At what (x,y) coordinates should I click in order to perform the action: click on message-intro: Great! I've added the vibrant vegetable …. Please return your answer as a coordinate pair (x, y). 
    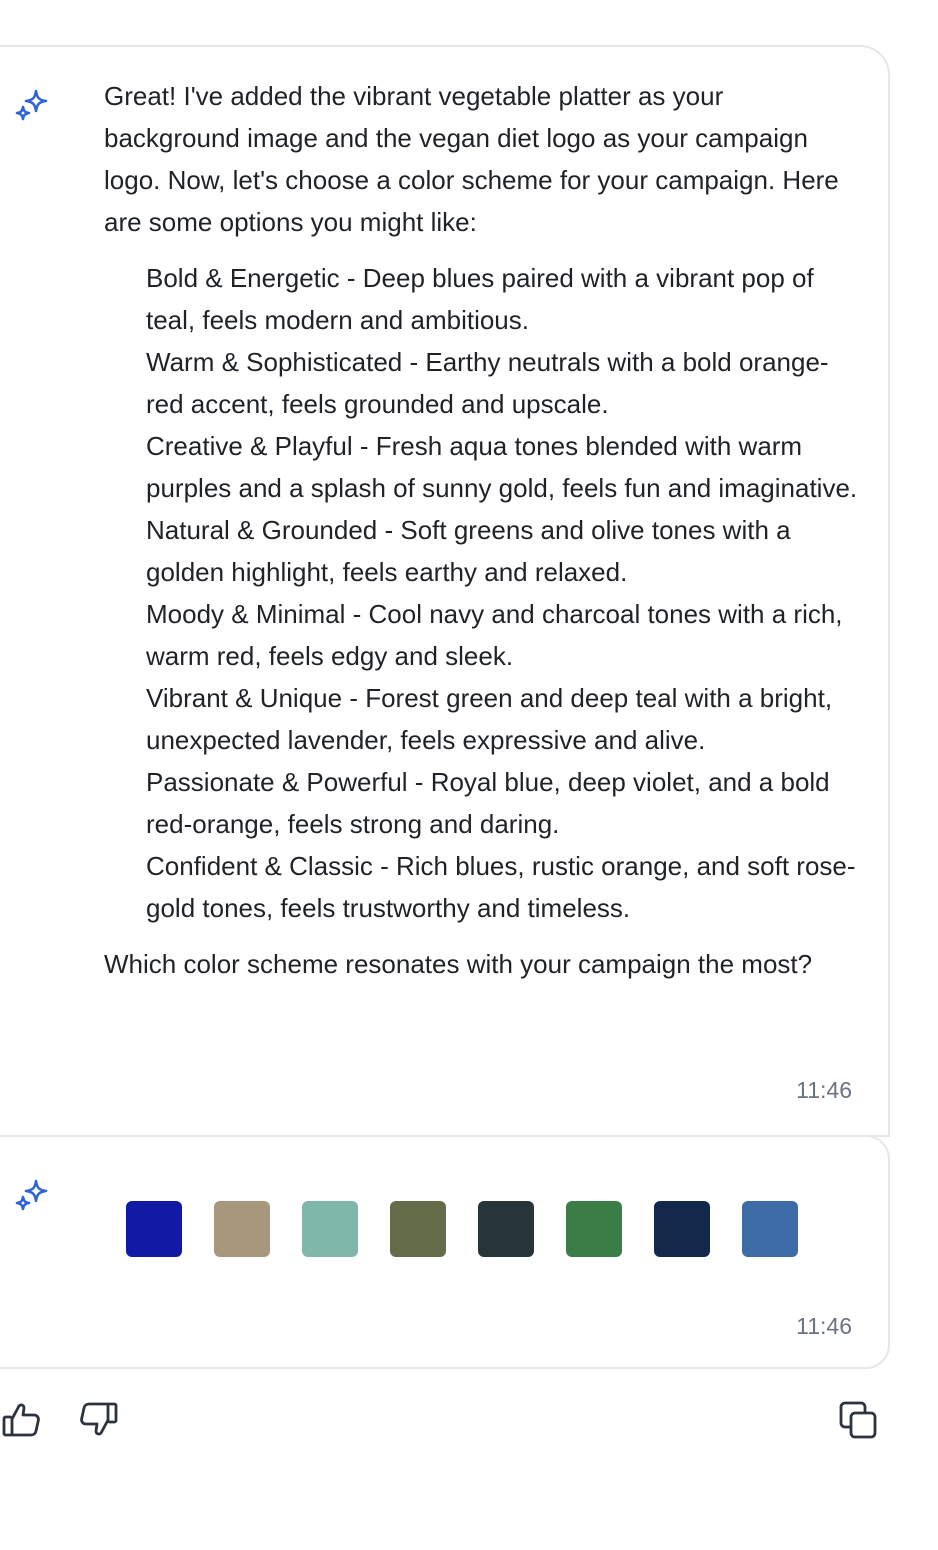
    Looking at the image, I should click on (471, 159).